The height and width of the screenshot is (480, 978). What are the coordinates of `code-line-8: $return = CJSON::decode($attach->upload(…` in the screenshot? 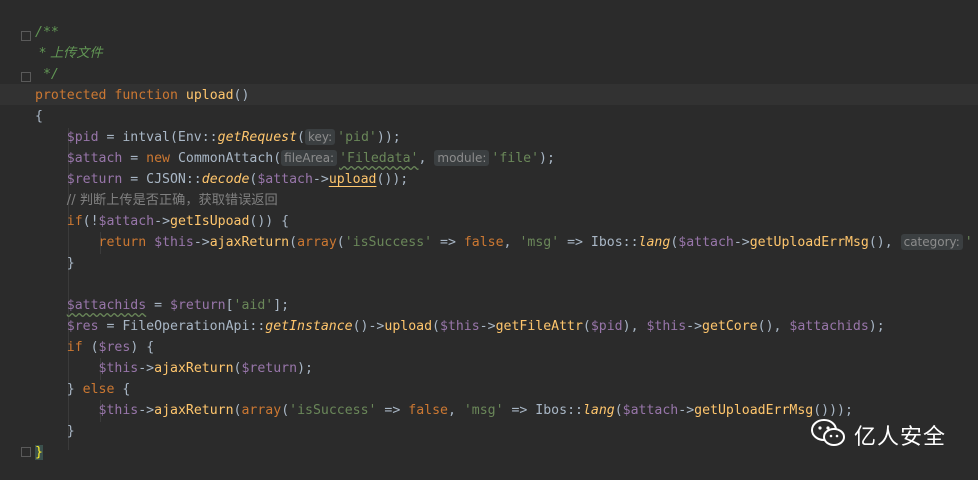 It's located at (221, 179).